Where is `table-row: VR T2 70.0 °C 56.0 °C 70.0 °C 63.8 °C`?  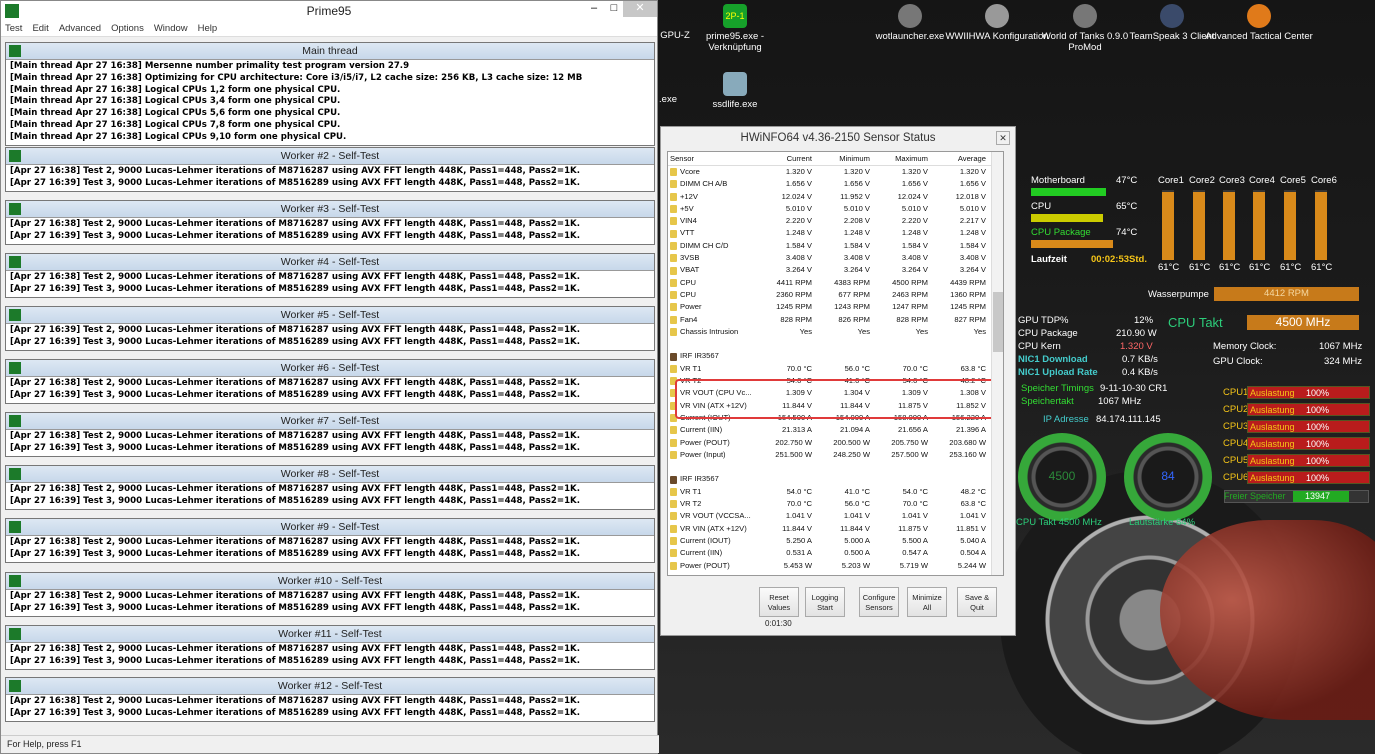 table-row: VR T2 70.0 °C 56.0 °C 70.0 °C 63.8 °C is located at coordinates (835, 504).